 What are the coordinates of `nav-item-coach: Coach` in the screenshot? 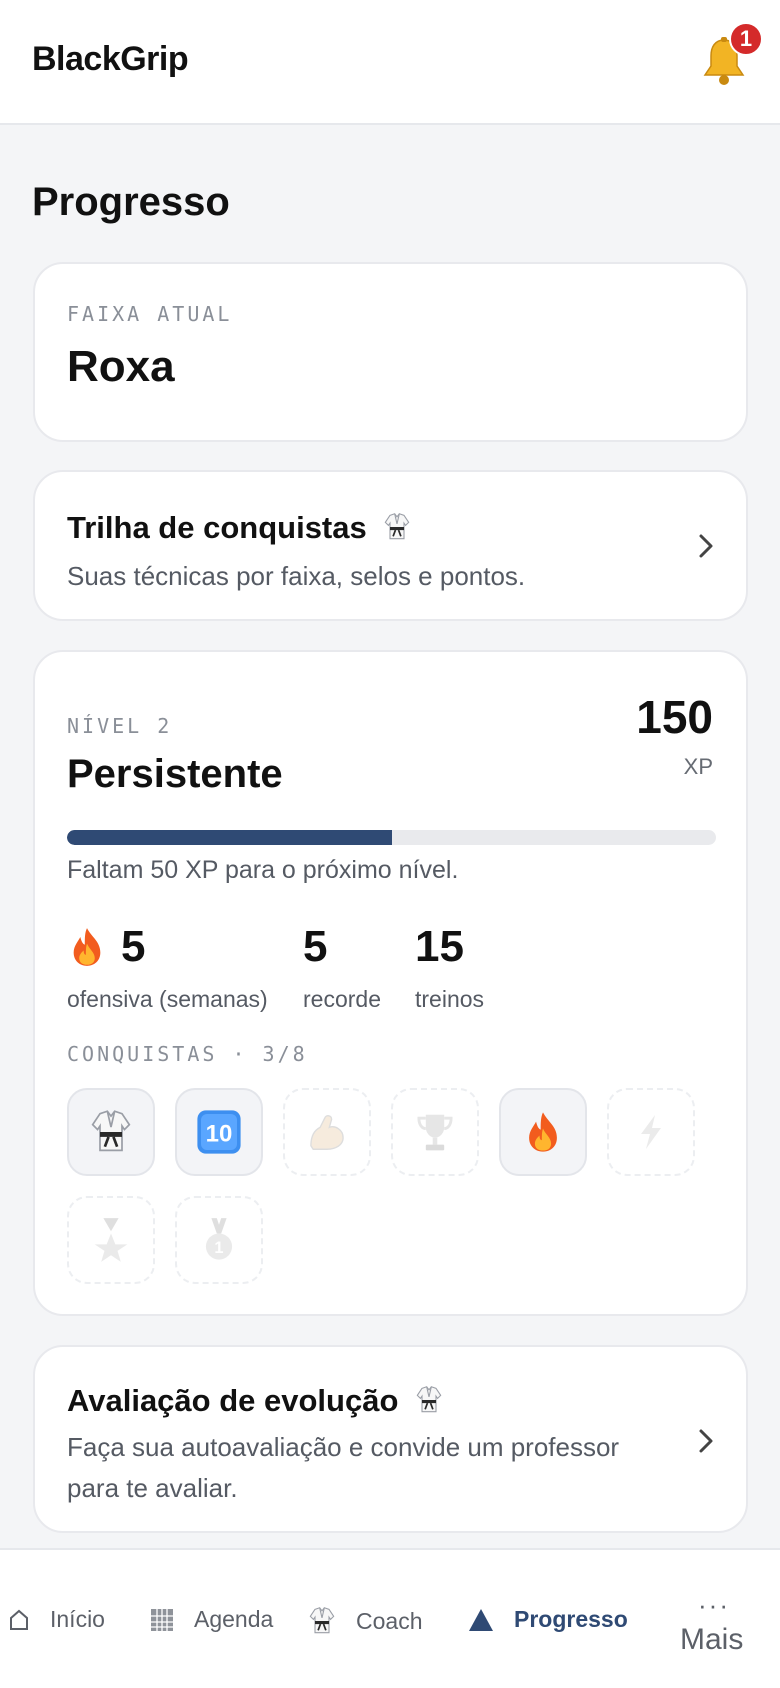 It's located at (365, 1621).